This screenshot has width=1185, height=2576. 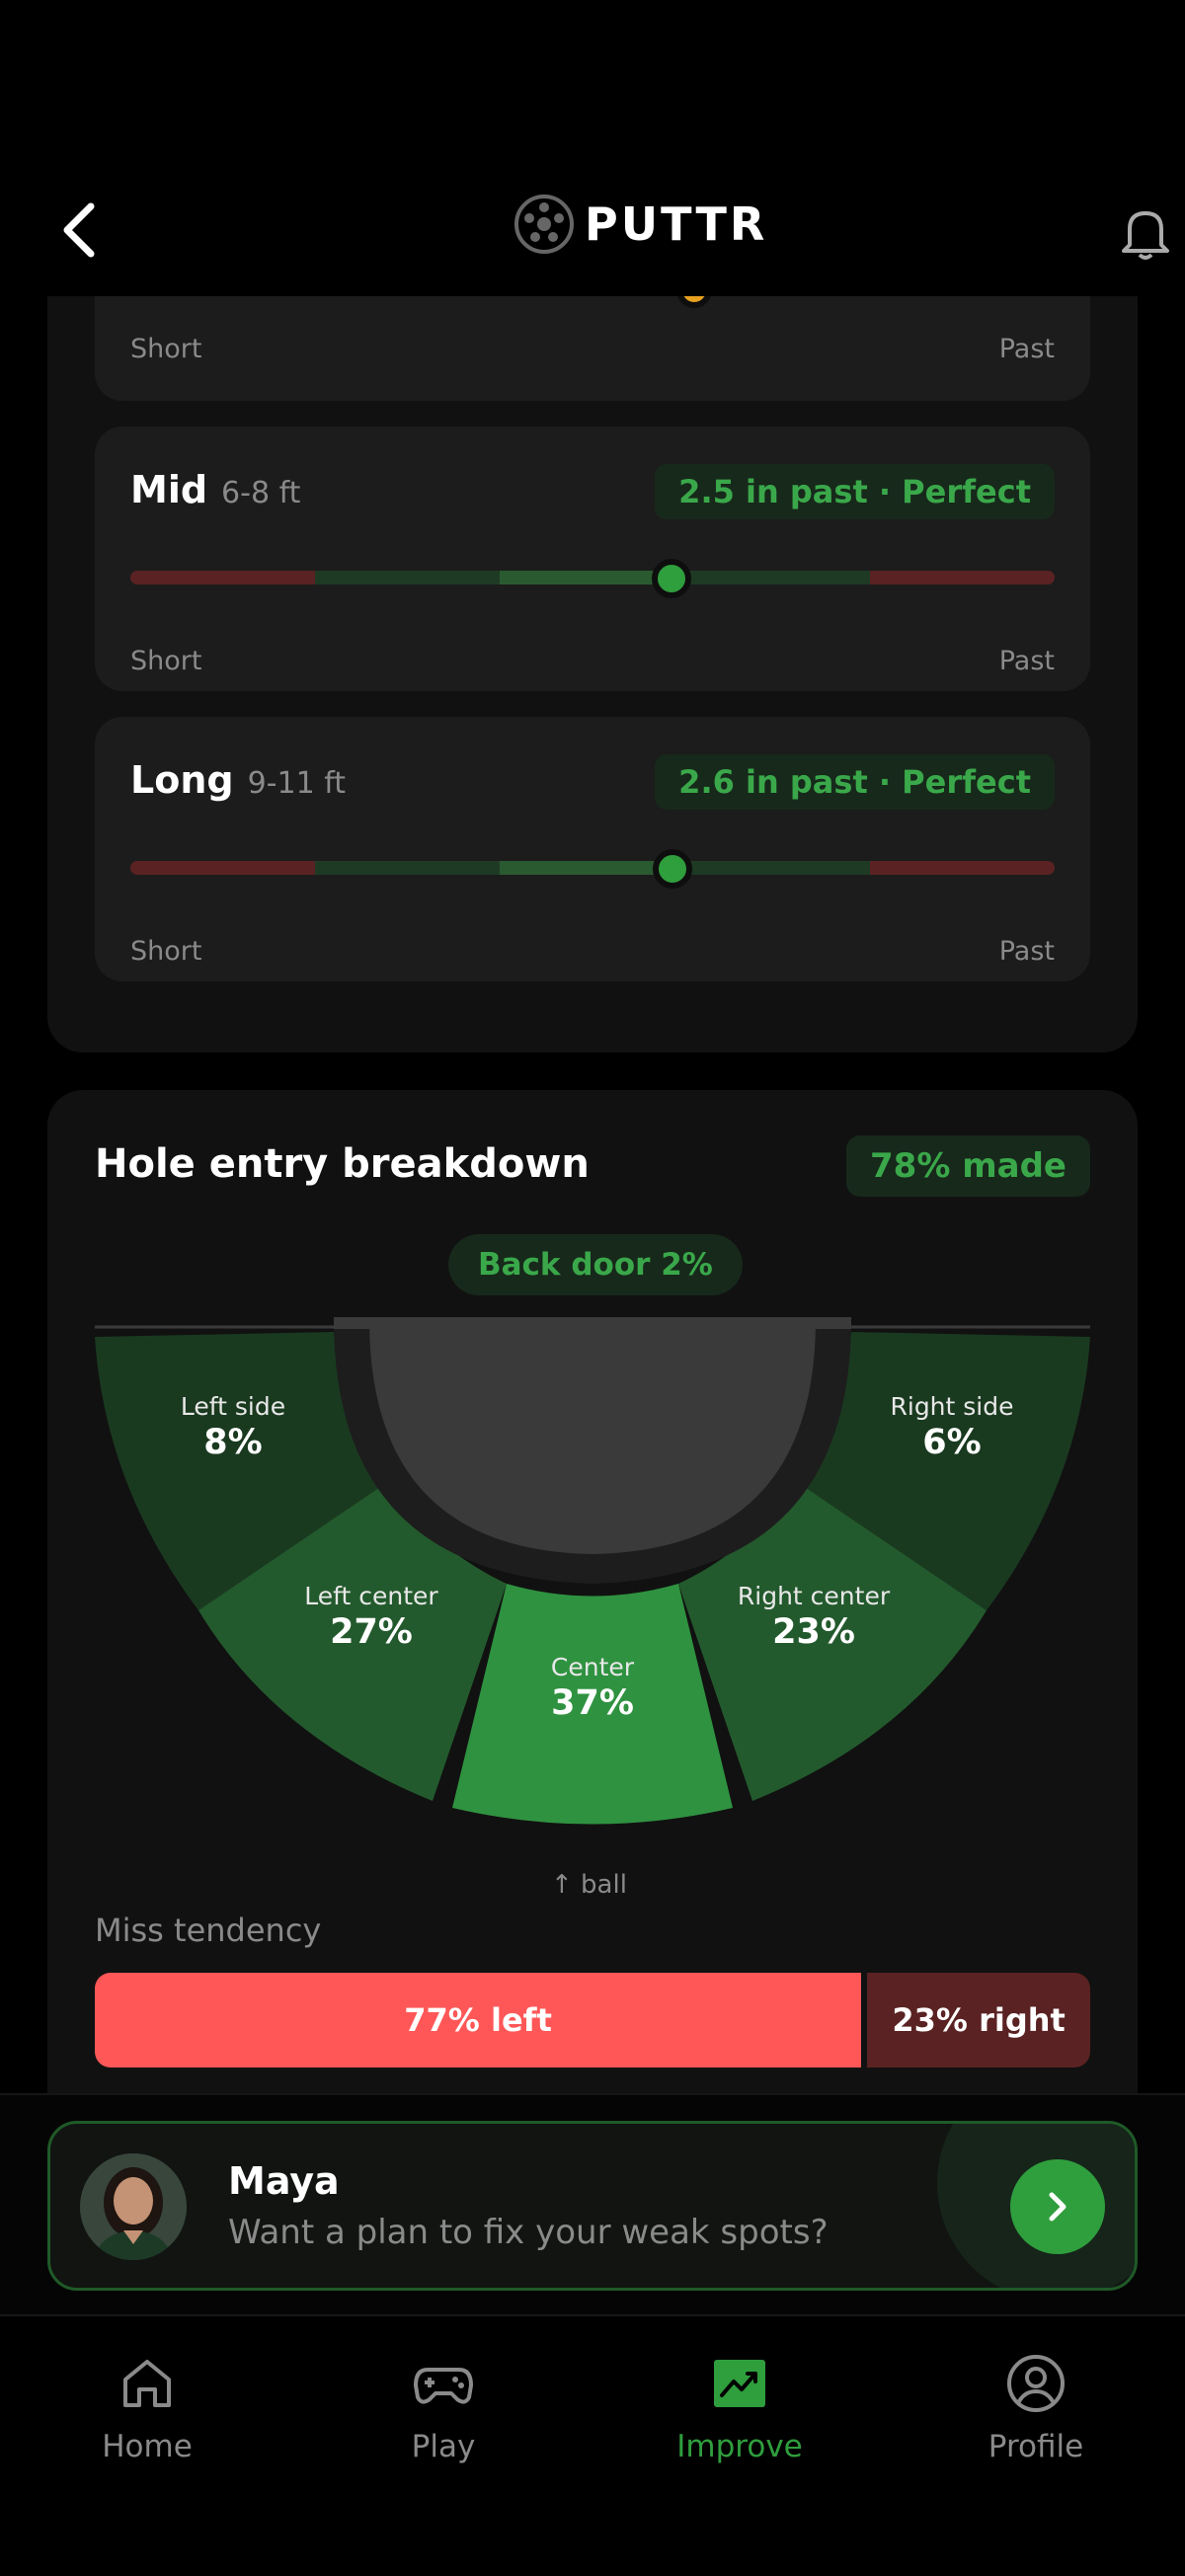 What do you see at coordinates (182, 780) in the screenshot?
I see `row-title-text: Long` at bounding box center [182, 780].